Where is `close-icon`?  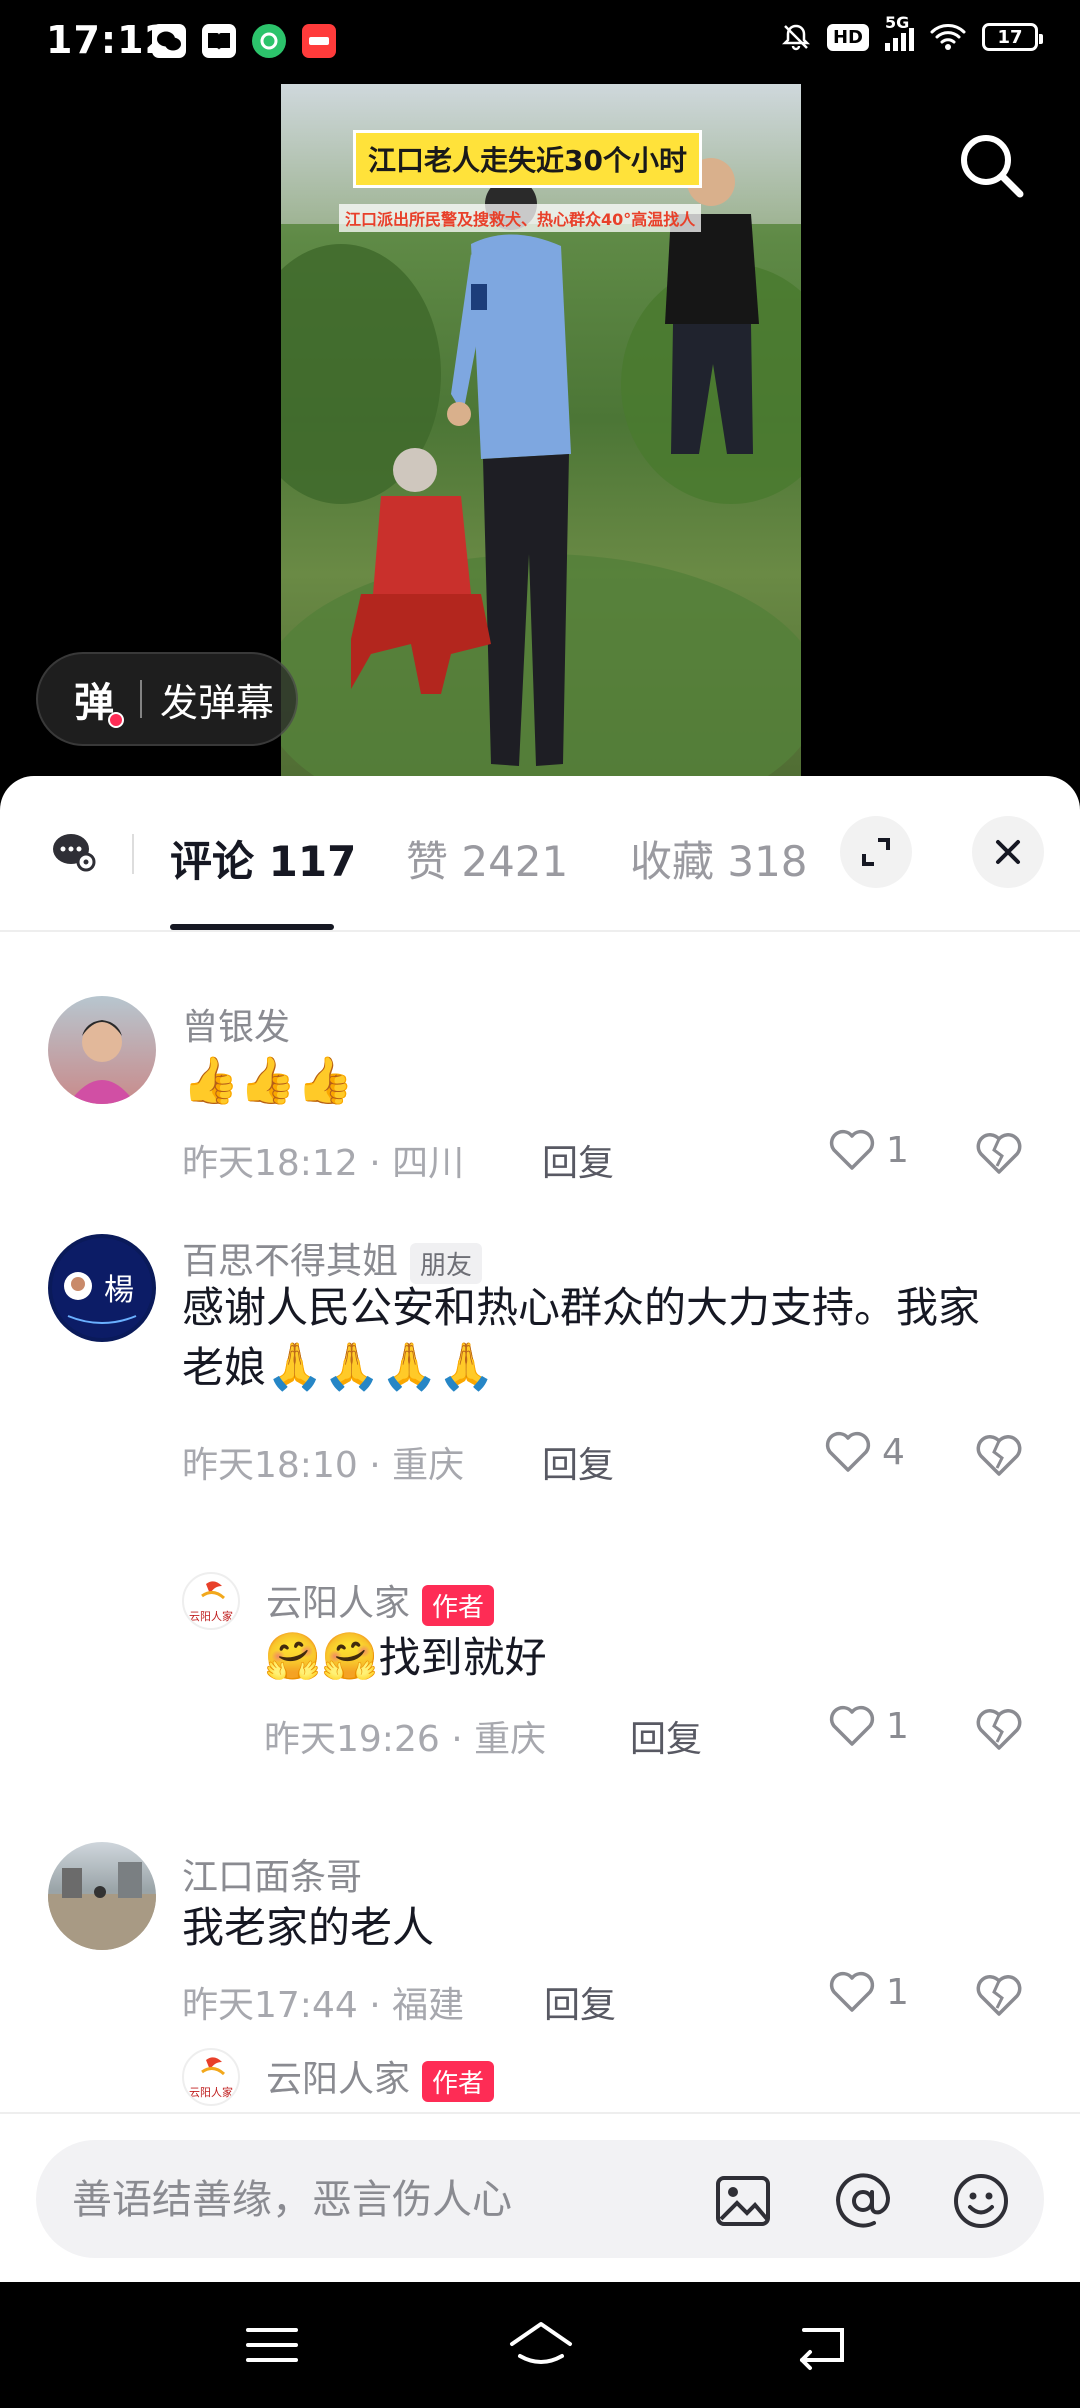
close-icon is located at coordinates (1008, 852).